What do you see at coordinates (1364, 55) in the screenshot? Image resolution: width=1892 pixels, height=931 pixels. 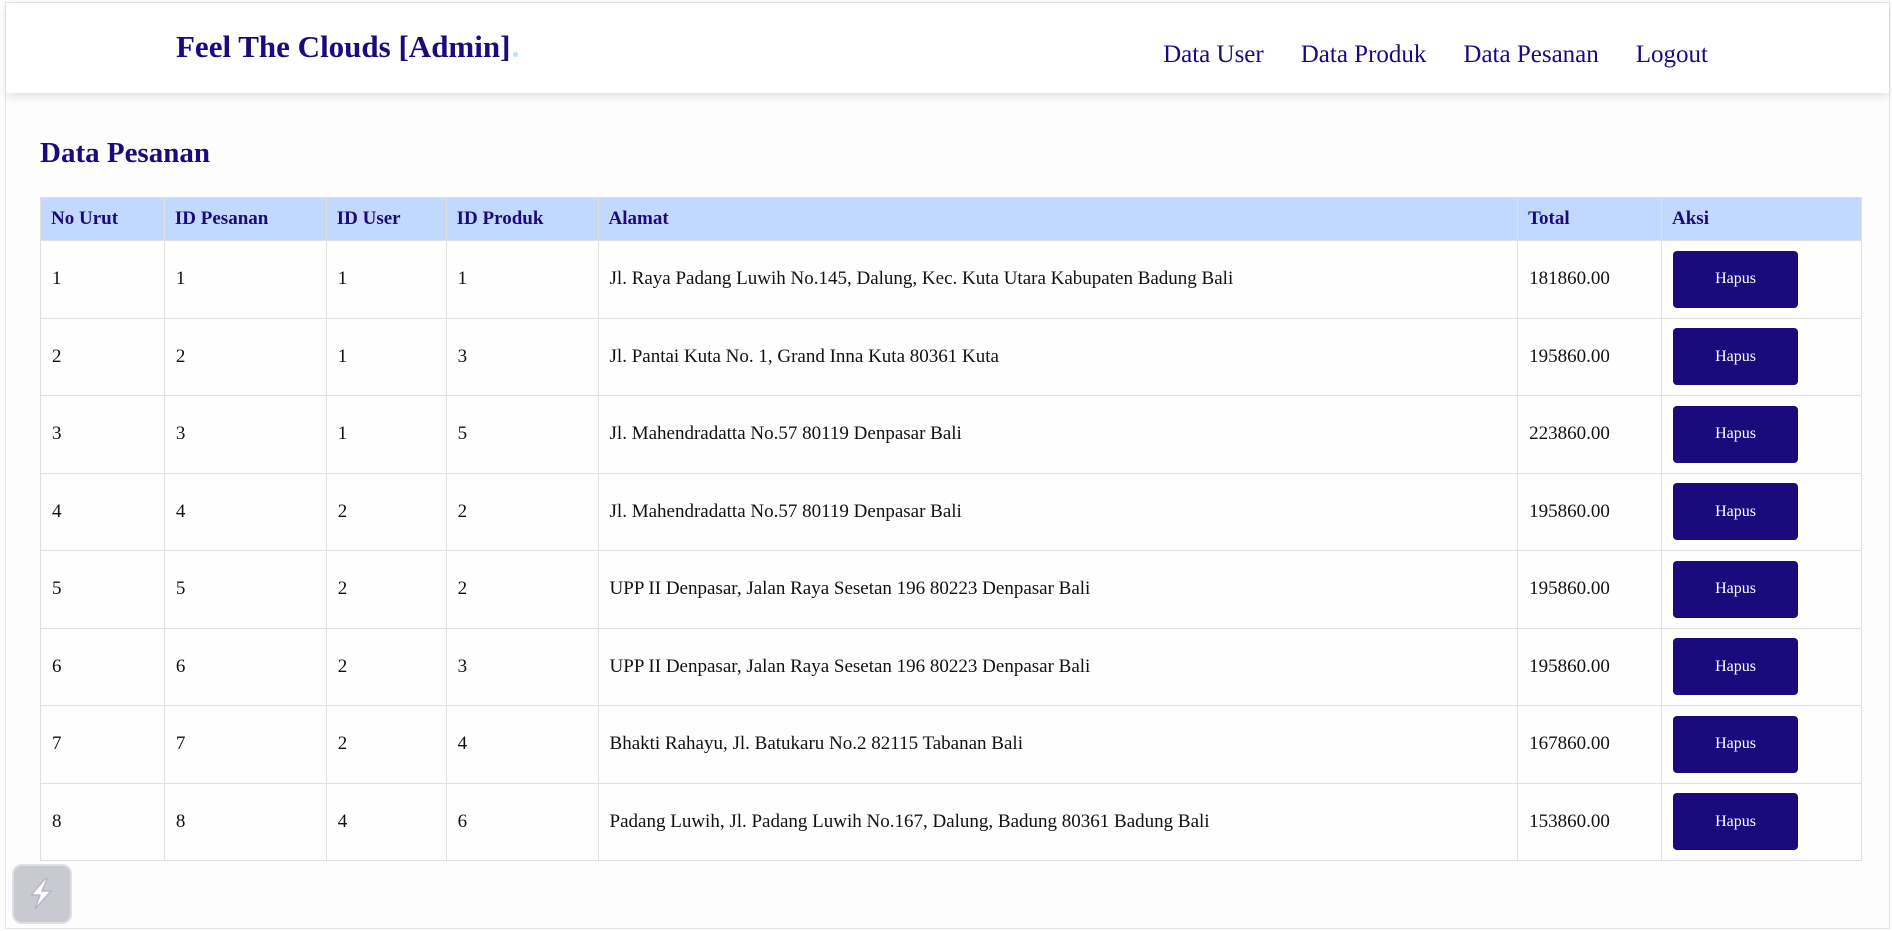 I see `nav-link-data-produk: Data Produk` at bounding box center [1364, 55].